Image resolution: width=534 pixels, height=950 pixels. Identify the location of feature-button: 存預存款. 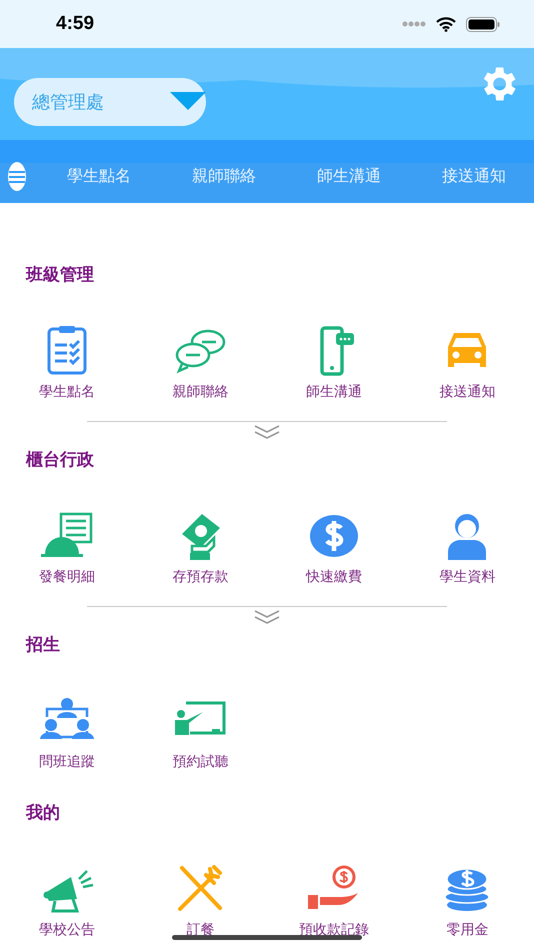
(200, 548).